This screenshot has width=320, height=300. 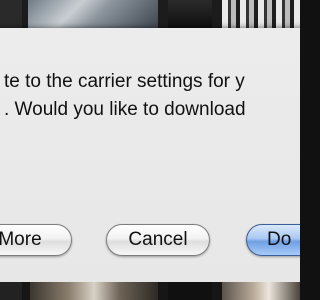 I want to click on background-photos-bottom, so click(x=150, y=291).